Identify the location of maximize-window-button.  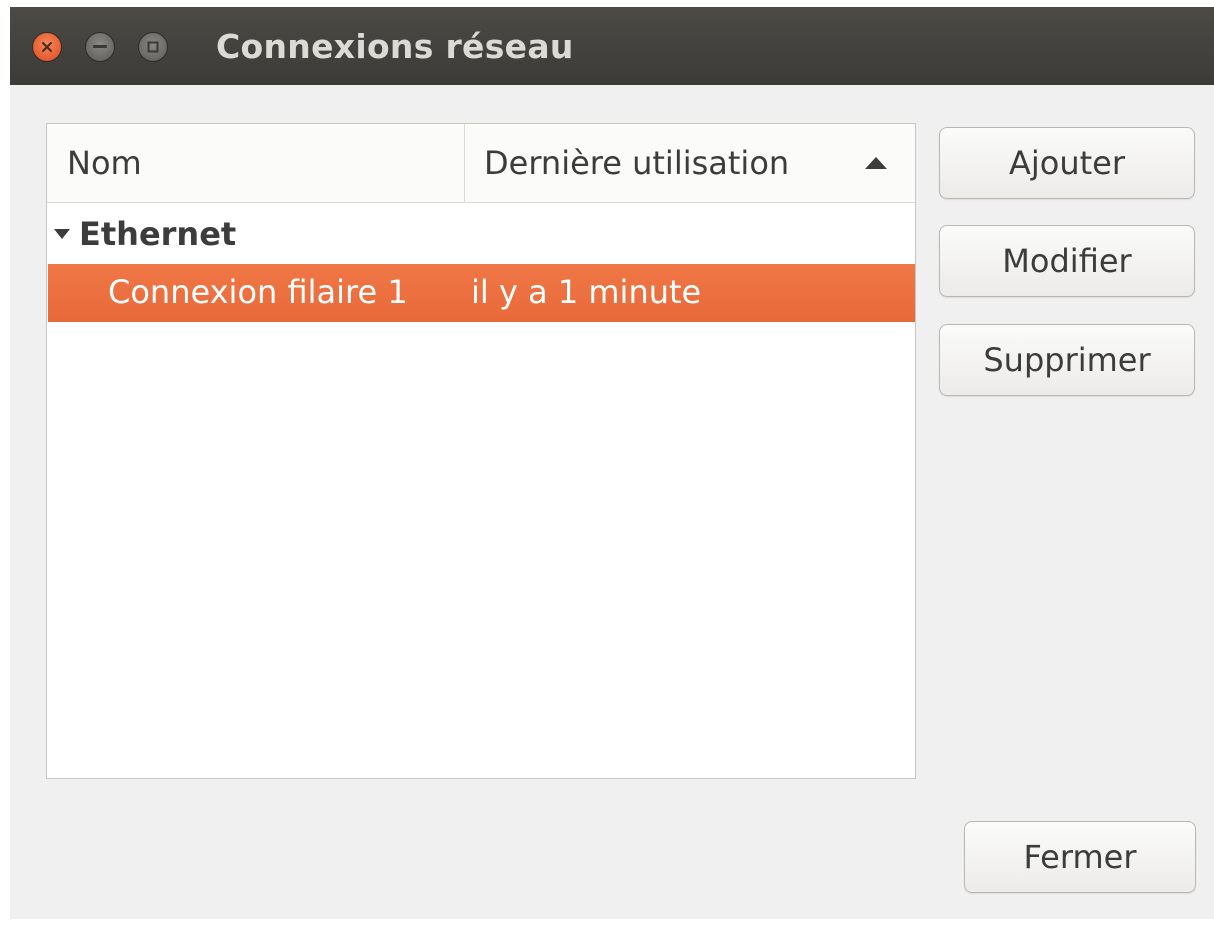
(153, 47).